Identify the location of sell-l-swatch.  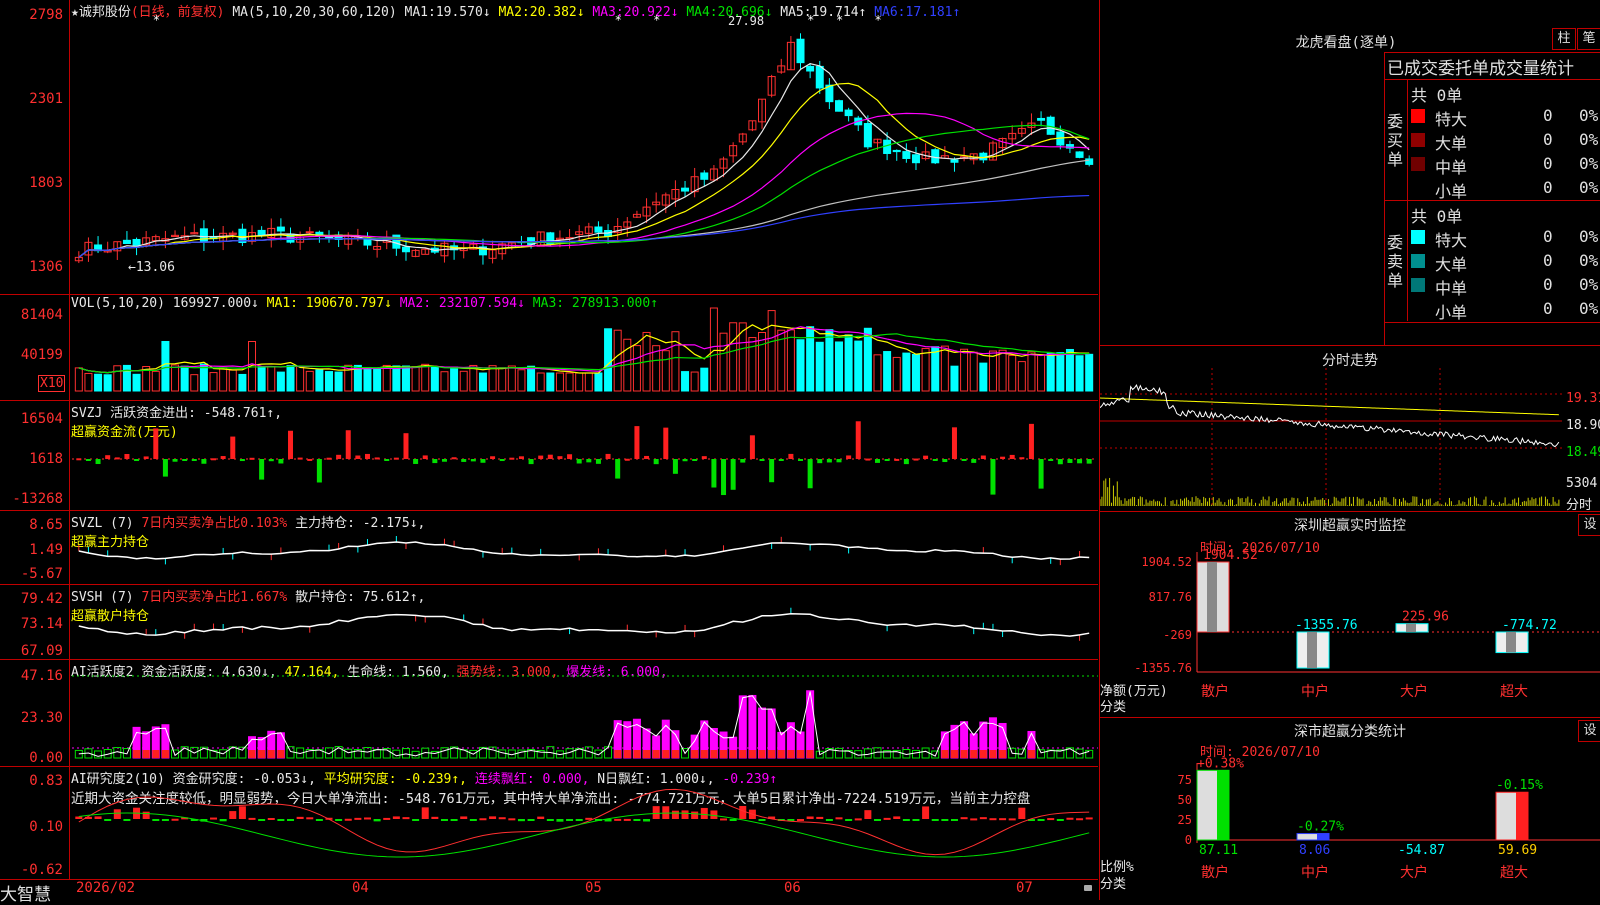
(1418, 261).